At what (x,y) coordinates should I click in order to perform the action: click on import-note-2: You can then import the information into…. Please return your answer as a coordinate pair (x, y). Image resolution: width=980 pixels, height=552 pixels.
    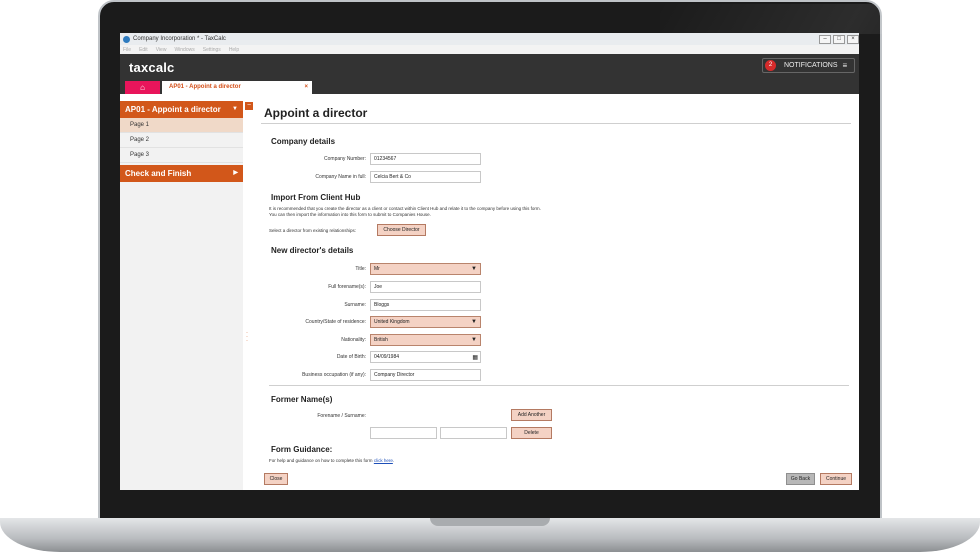
    Looking at the image, I should click on (350, 214).